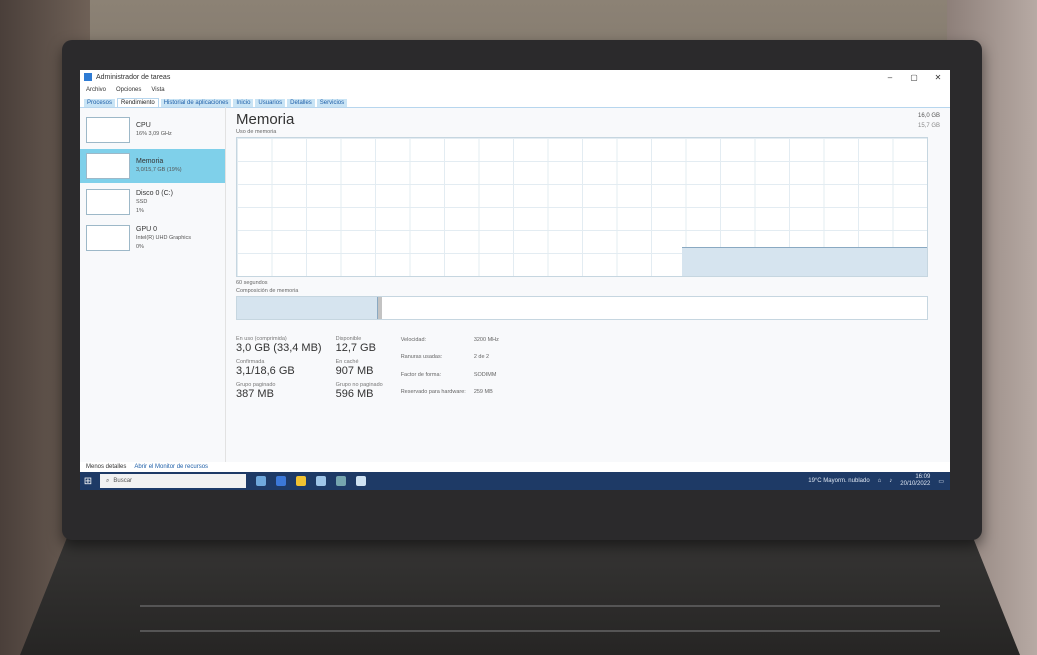 Image resolution: width=1037 pixels, height=655 pixels. I want to click on file-explorer-icon, so click(301, 481).